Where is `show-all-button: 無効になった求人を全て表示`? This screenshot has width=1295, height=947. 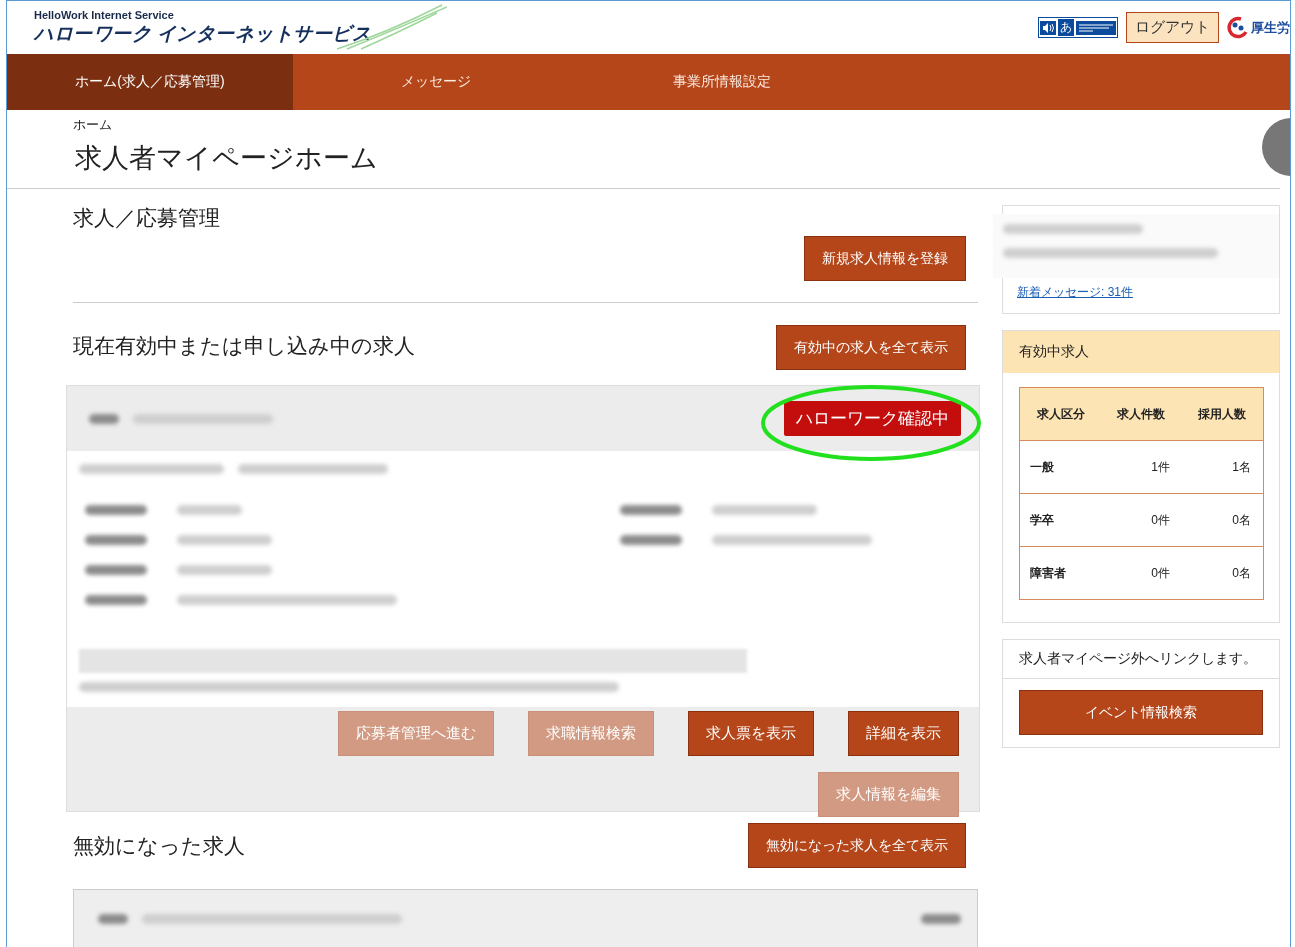 show-all-button: 無効になった求人を全て表示 is located at coordinates (857, 845).